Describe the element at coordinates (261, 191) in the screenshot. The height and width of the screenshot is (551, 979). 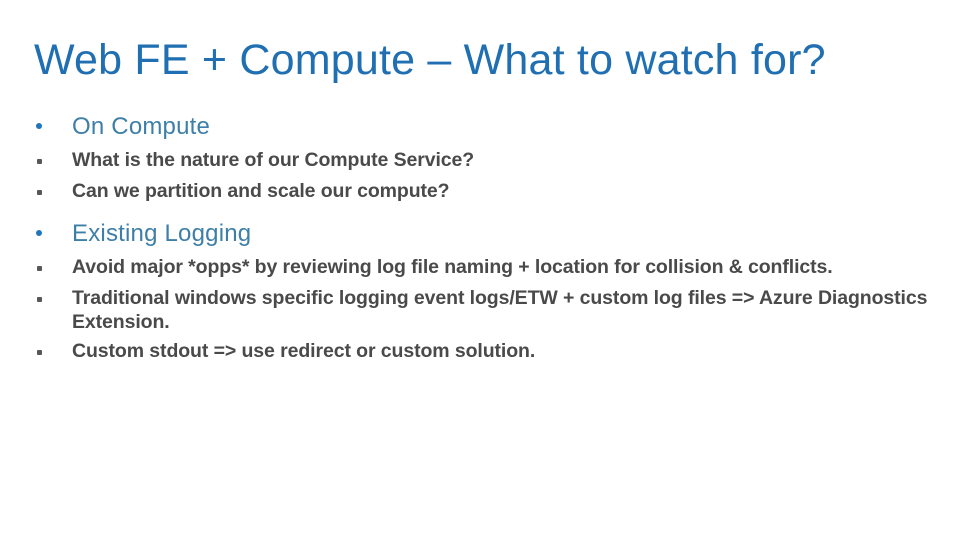
I see `list-item-label: Can we partition and scale our compute?` at that location.